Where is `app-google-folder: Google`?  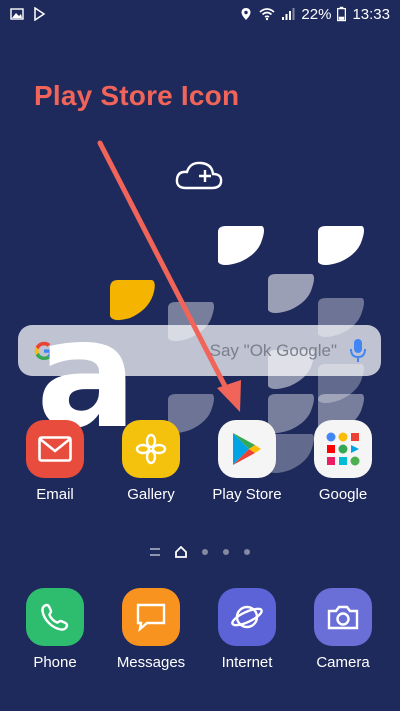
app-google-folder: Google is located at coordinates (343, 461).